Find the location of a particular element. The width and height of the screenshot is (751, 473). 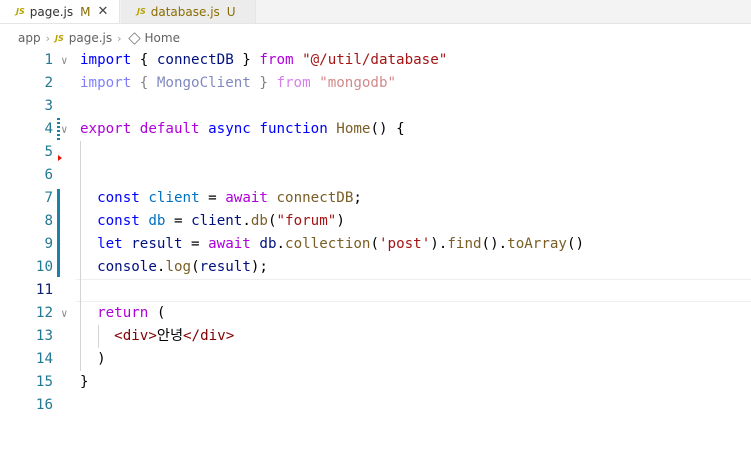

code-line: 12 ∨ return ( is located at coordinates (375, 313).